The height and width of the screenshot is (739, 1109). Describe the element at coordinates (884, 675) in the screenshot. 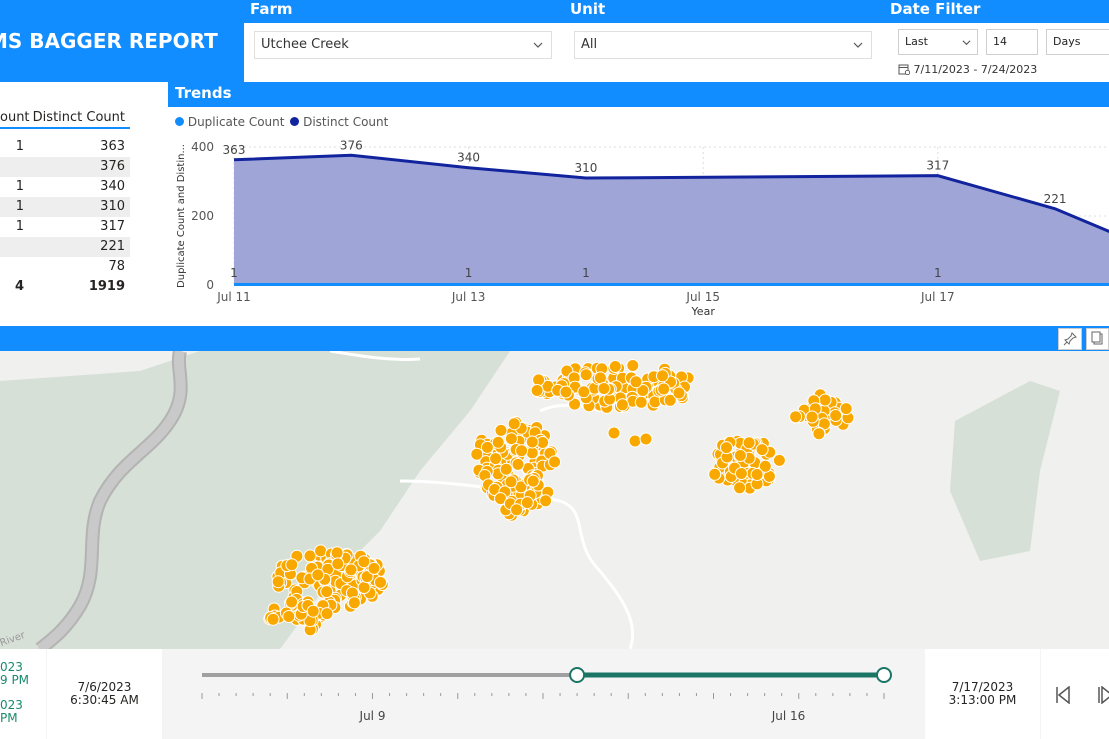

I see `timeline-end-handle` at that location.